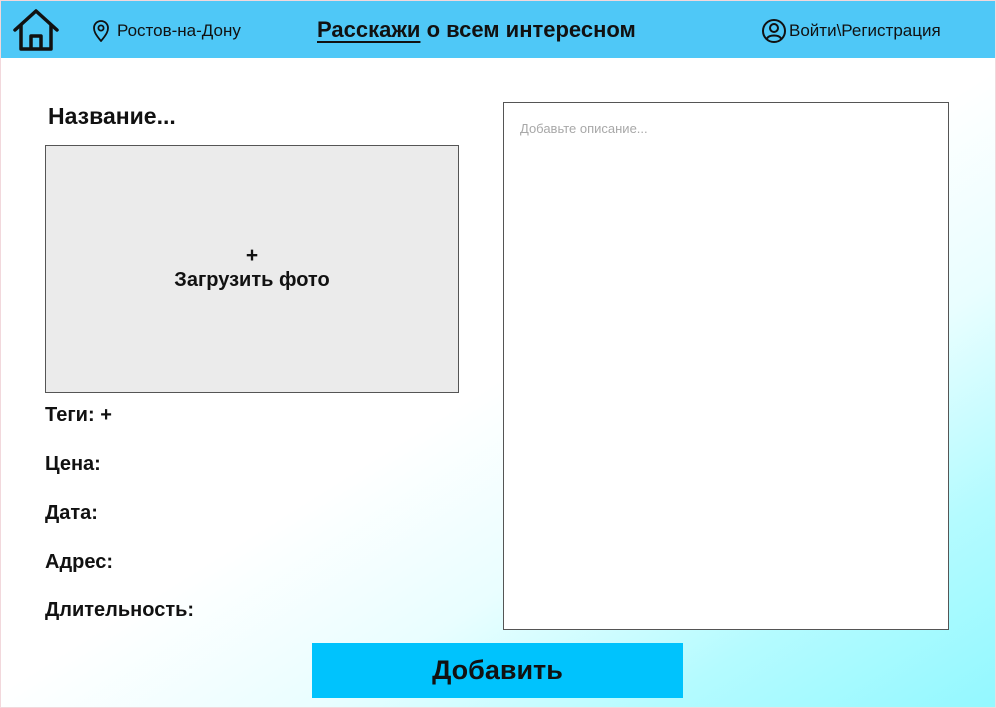 The height and width of the screenshot is (708, 996). What do you see at coordinates (119, 610) in the screenshot?
I see `duration-field: Длительность:` at bounding box center [119, 610].